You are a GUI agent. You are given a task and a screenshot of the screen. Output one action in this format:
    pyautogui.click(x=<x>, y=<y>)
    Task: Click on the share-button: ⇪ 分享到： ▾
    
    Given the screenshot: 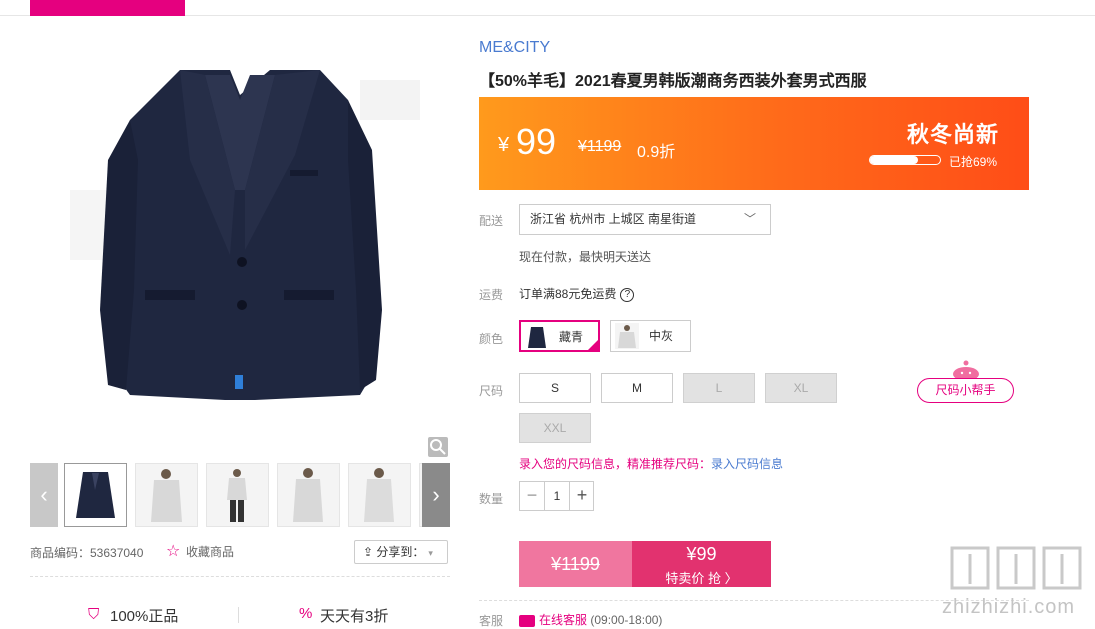 What is the action you would take?
    pyautogui.click(x=401, y=552)
    